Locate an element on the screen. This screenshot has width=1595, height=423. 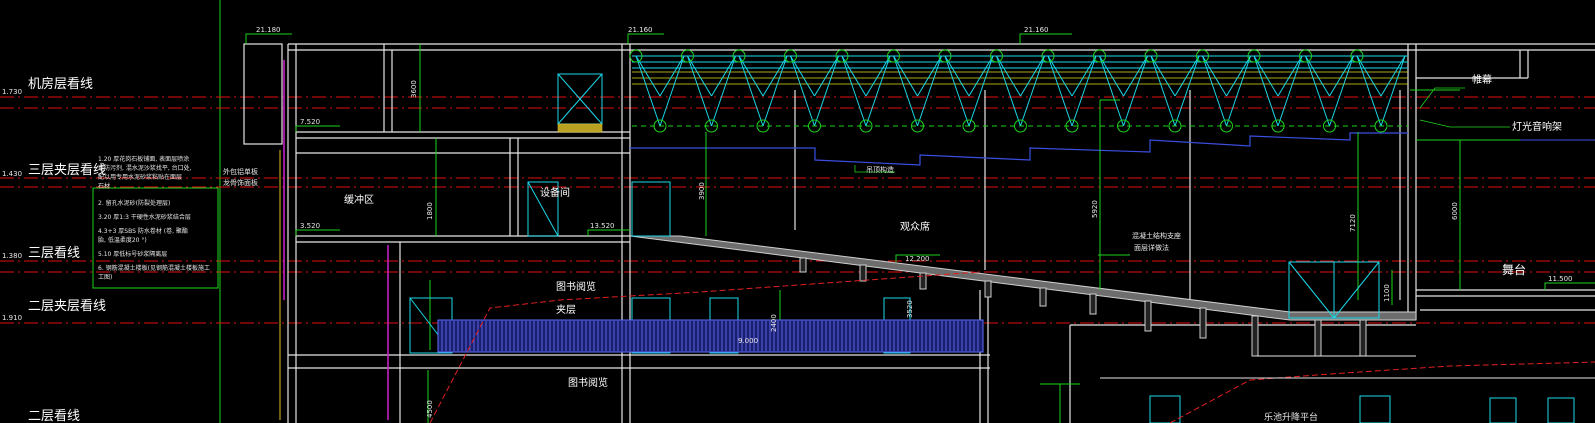
room-audience: 观众席 is located at coordinates (915, 226).